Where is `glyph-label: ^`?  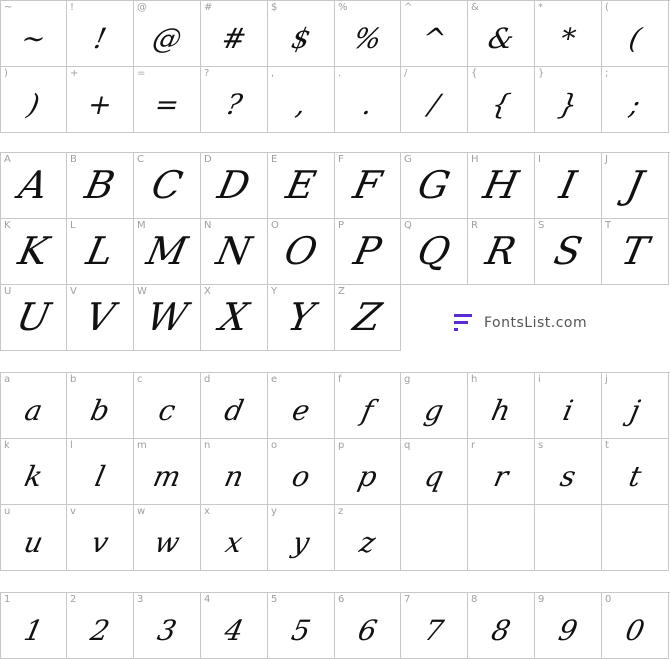
glyph-label: ^ is located at coordinates (408, 7).